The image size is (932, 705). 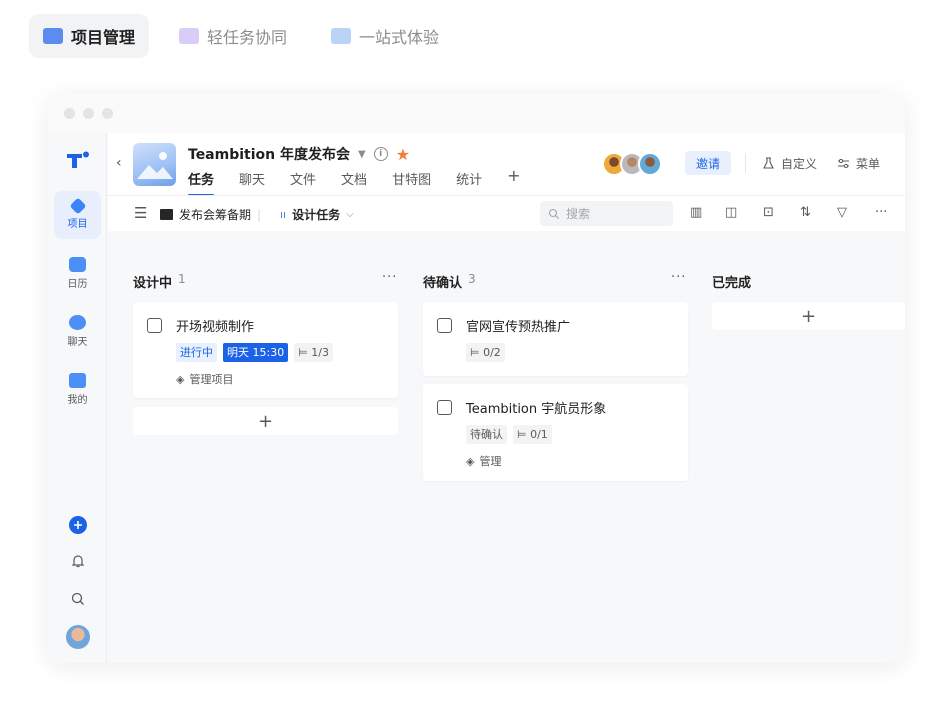 What do you see at coordinates (485, 352) in the screenshot?
I see `task-chips: ⊨ 0/2` at bounding box center [485, 352].